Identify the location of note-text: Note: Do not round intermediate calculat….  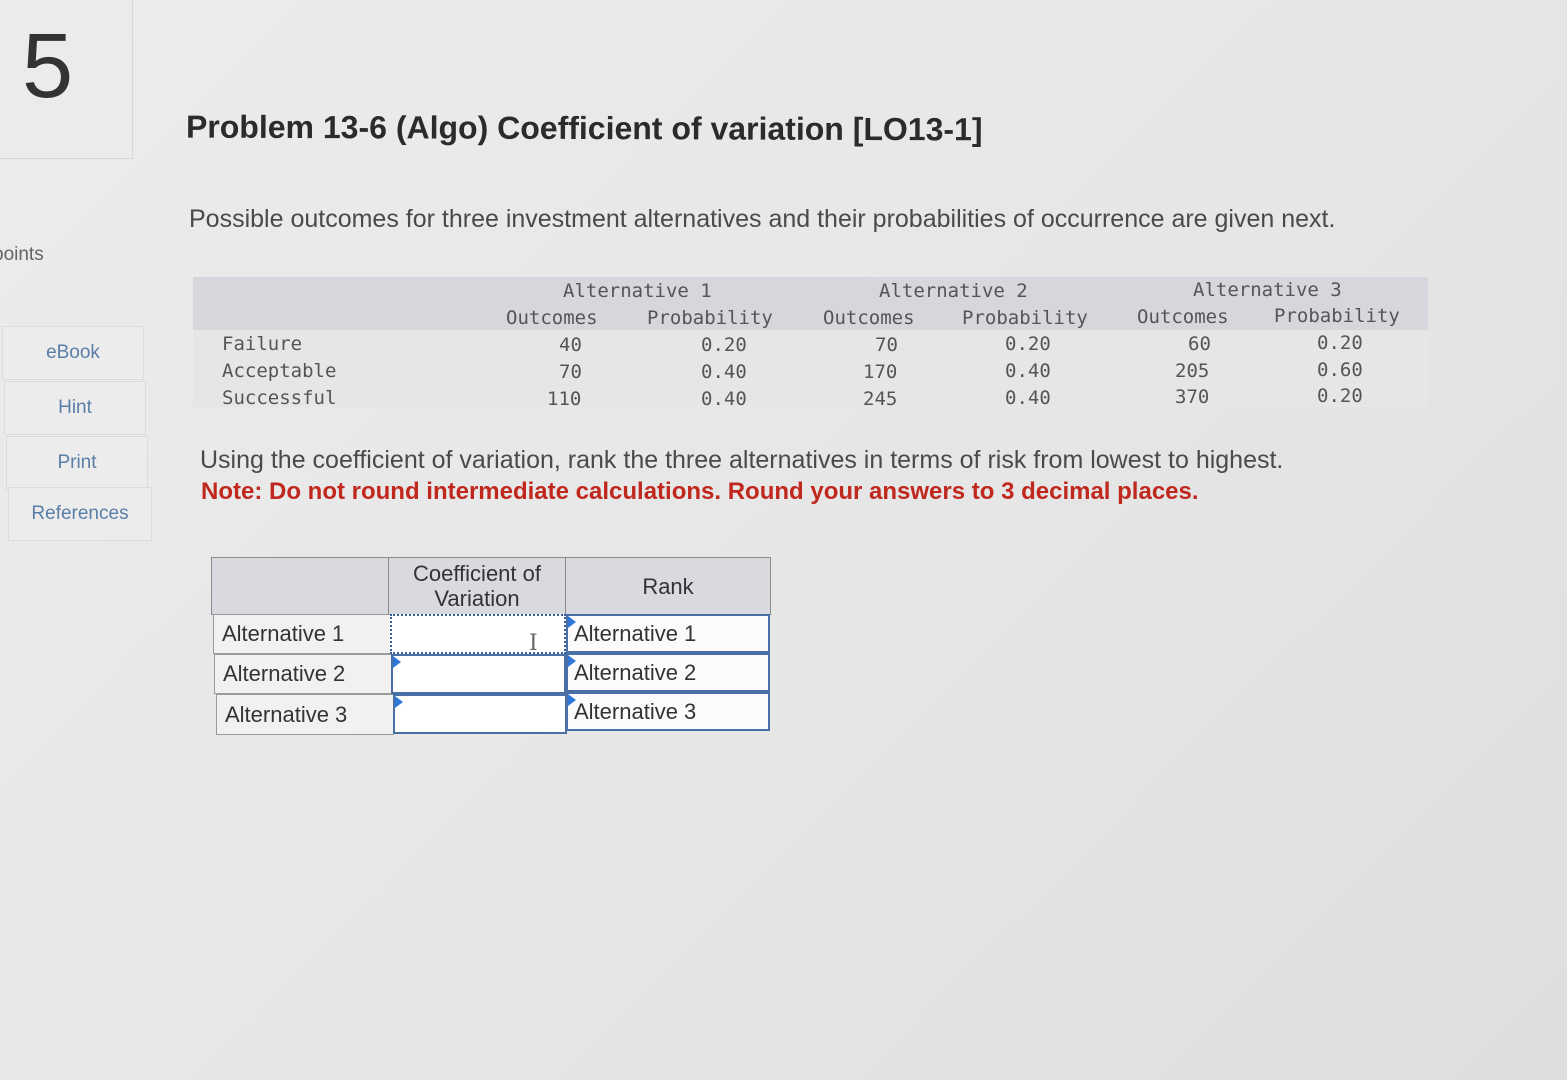
(700, 491).